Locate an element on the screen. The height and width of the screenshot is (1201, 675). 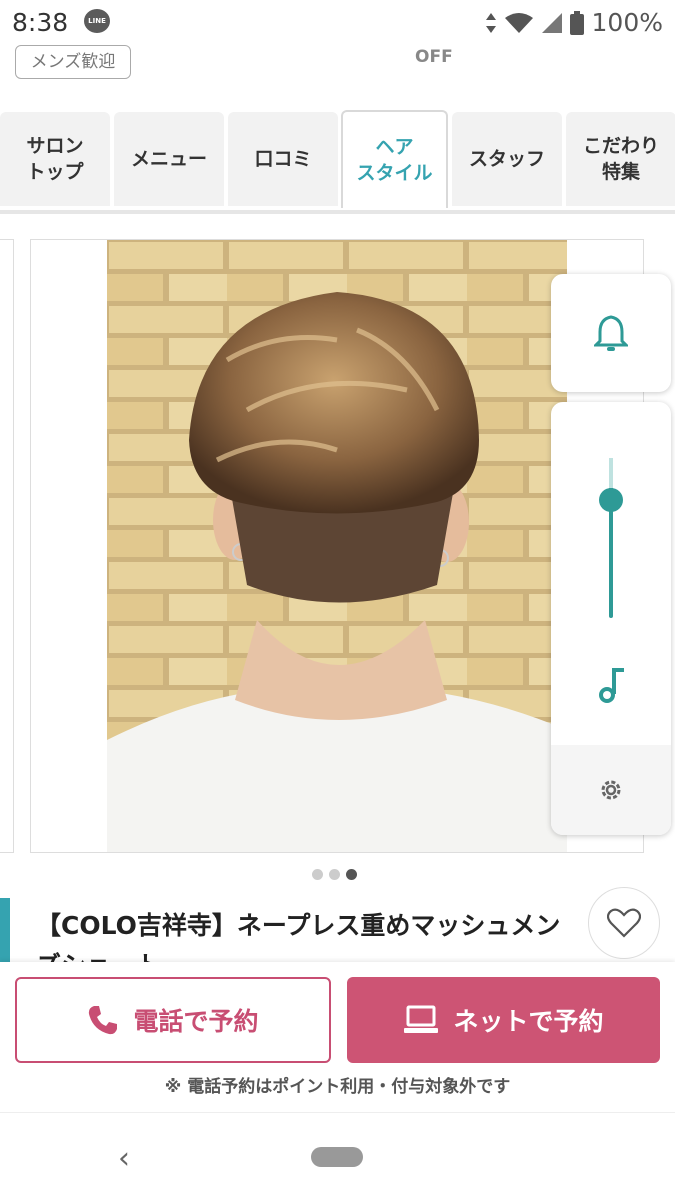
tab-hair-style: ヘア スタイル is located at coordinates (394, 159).